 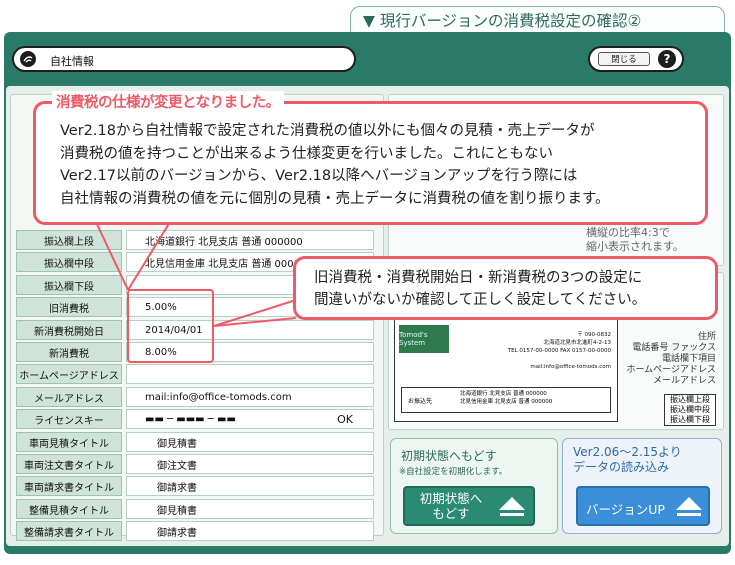 I want to click on callout-line: 間違いがないか確認して正しく設定してください。, so click(x=480, y=300).